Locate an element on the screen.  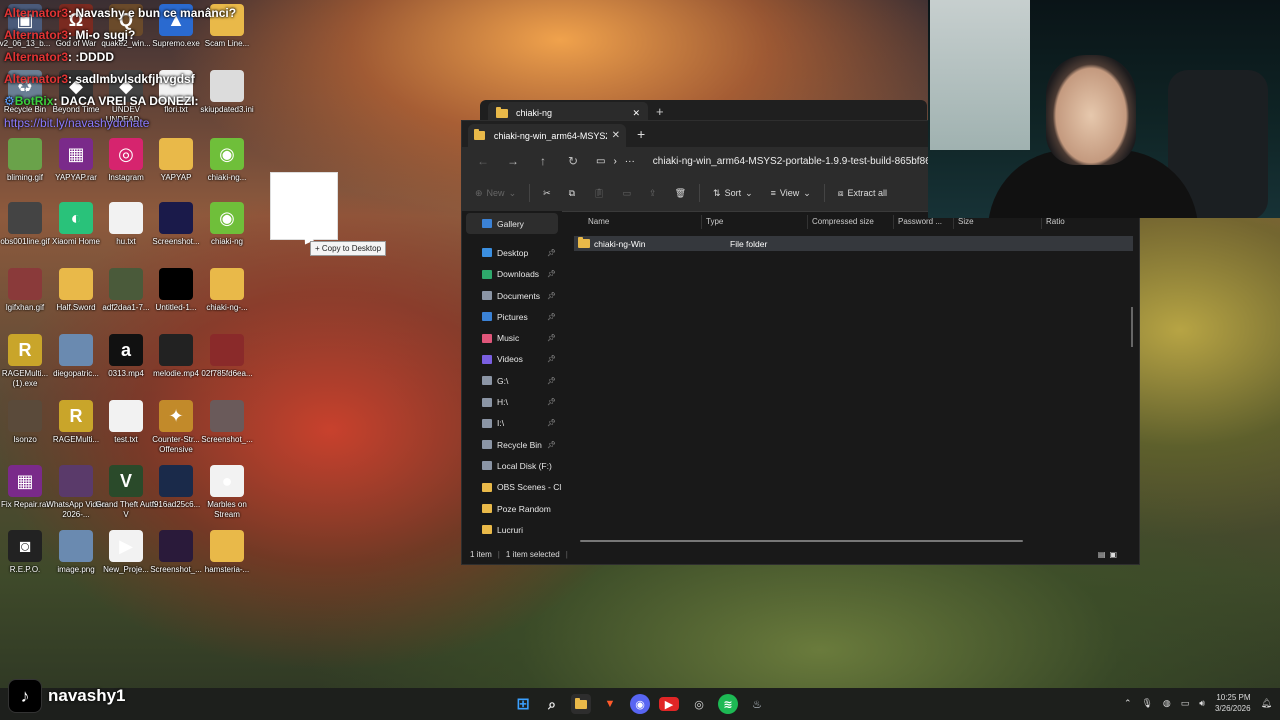
sidebar-item: Videos 📌︎ is located at coordinates (512, 359).